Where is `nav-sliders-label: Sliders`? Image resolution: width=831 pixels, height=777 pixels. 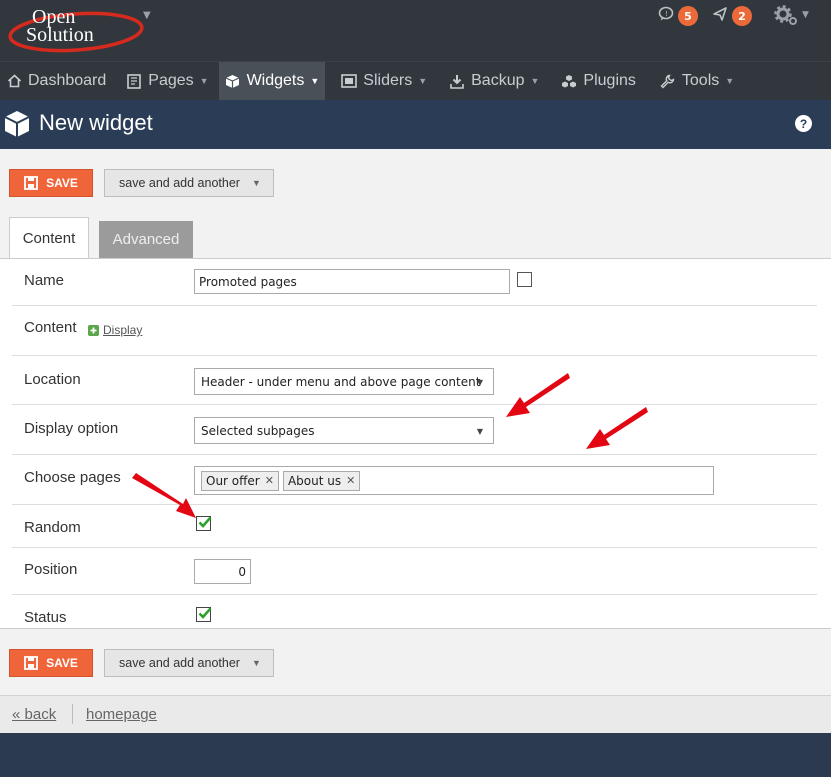
nav-sliders-label: Sliders is located at coordinates (388, 80).